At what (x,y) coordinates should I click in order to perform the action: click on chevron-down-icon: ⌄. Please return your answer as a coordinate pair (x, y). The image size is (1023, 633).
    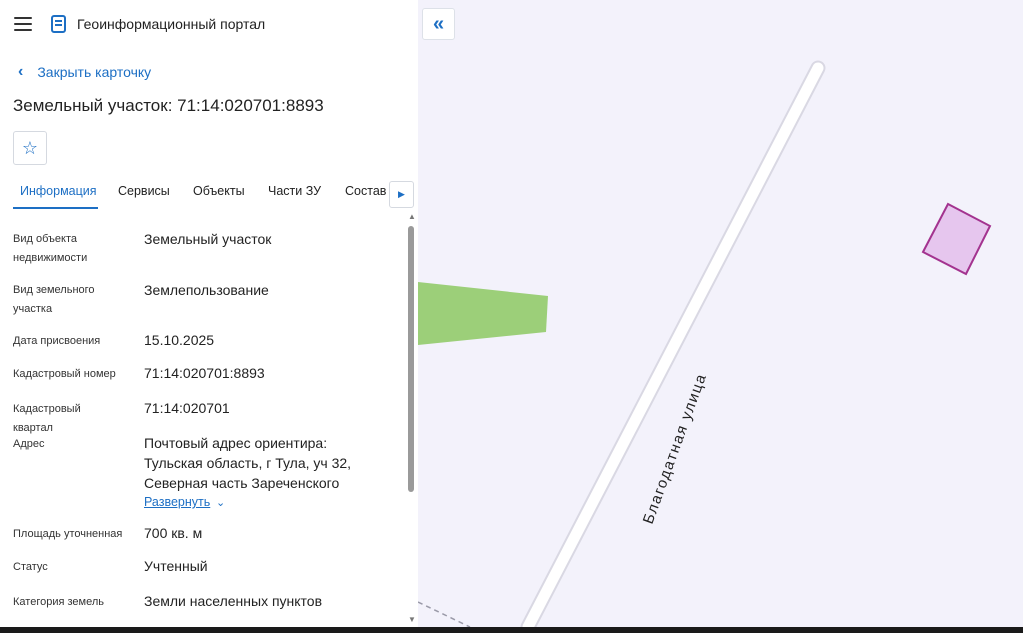
    Looking at the image, I should click on (220, 502).